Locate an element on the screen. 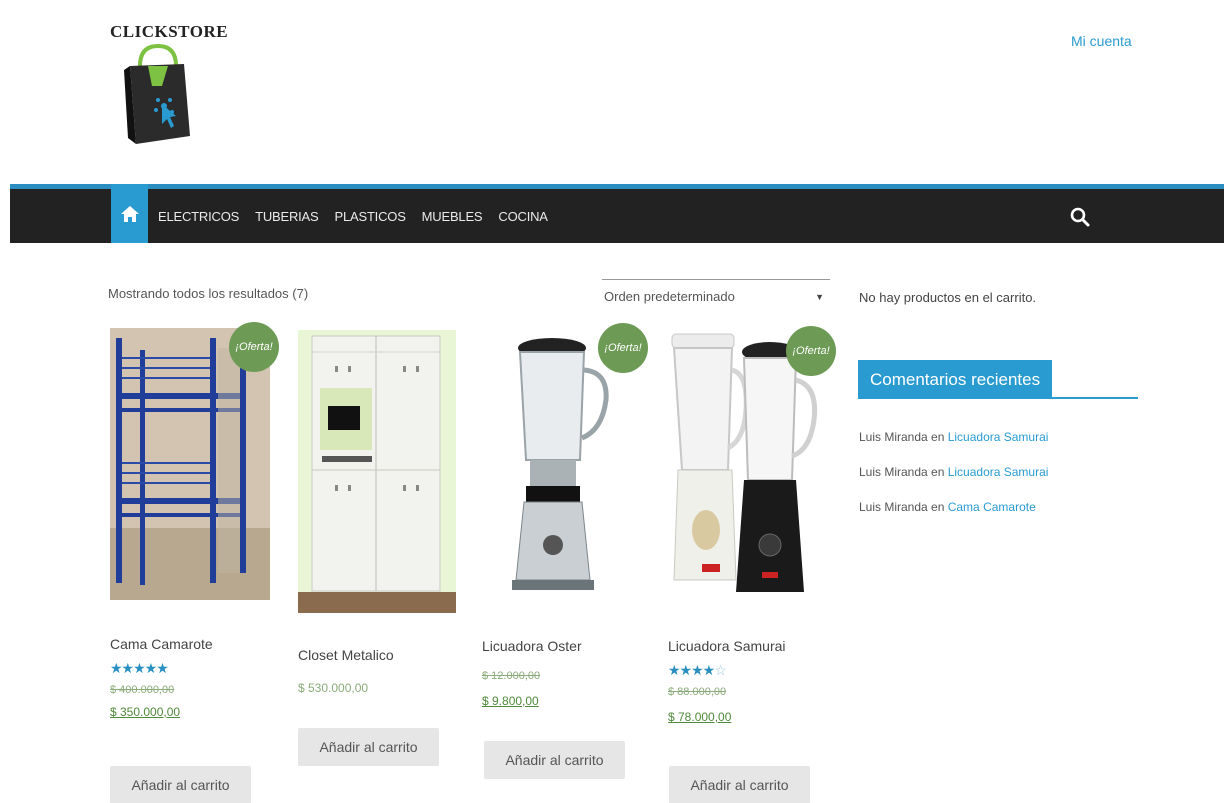 Image resolution: width=1224 pixels, height=803 pixels. nav-item-muebles: MUEBLES is located at coordinates (452, 216).